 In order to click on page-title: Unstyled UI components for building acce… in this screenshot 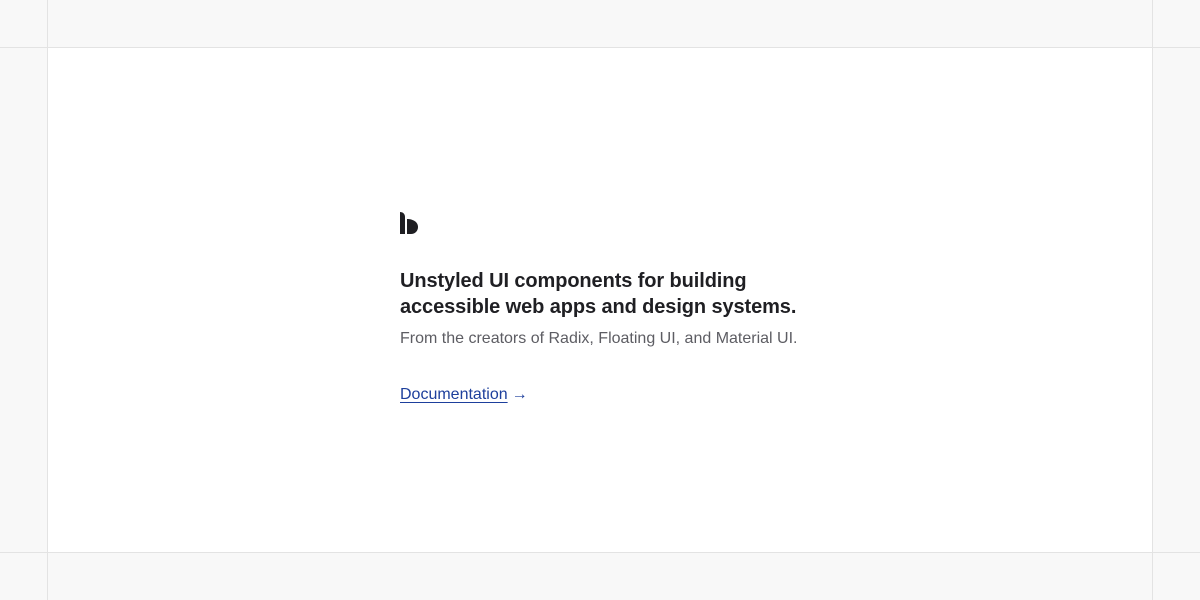, I will do `click(630, 294)`.